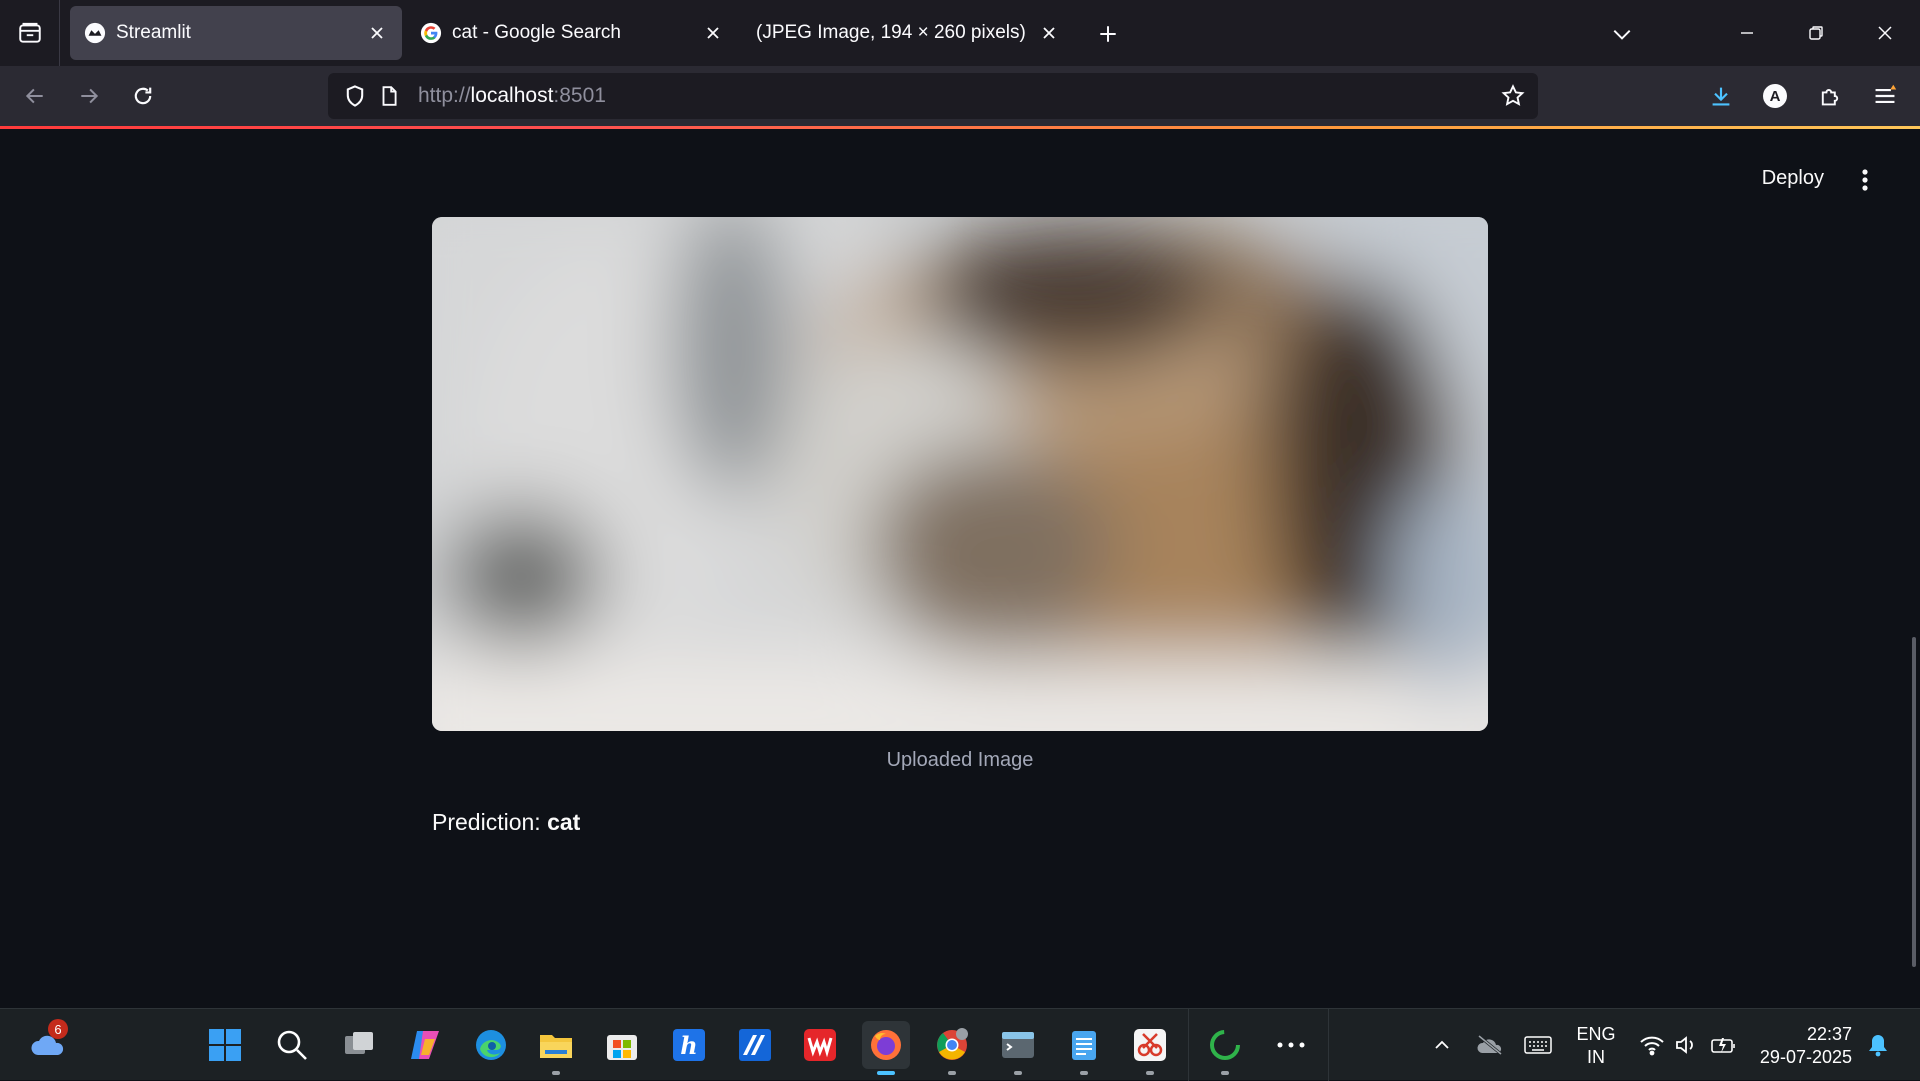 The height and width of the screenshot is (1081, 1920). I want to click on arrow-right-icon, so click(90, 96).